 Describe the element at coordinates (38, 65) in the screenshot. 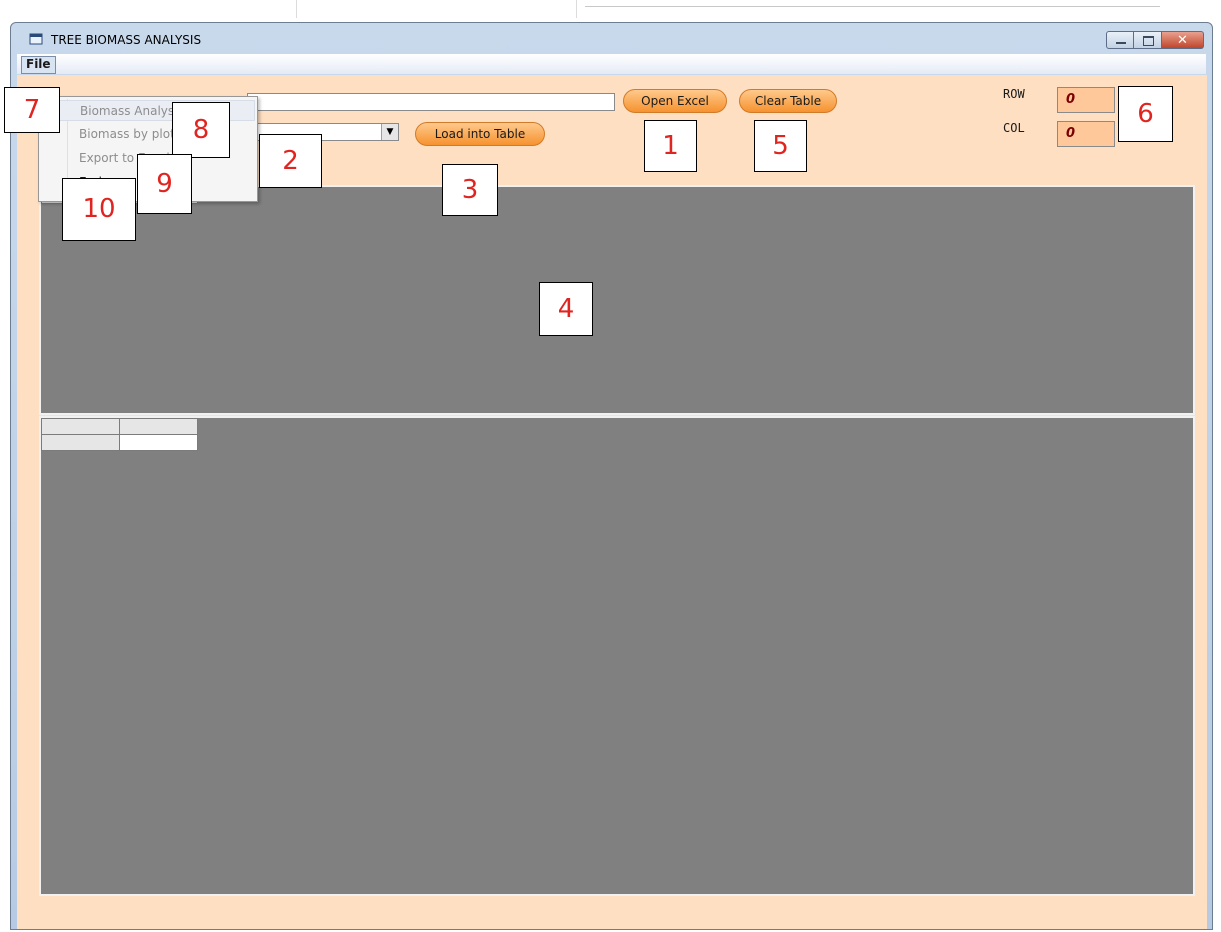

I see `menu-file: File` at that location.